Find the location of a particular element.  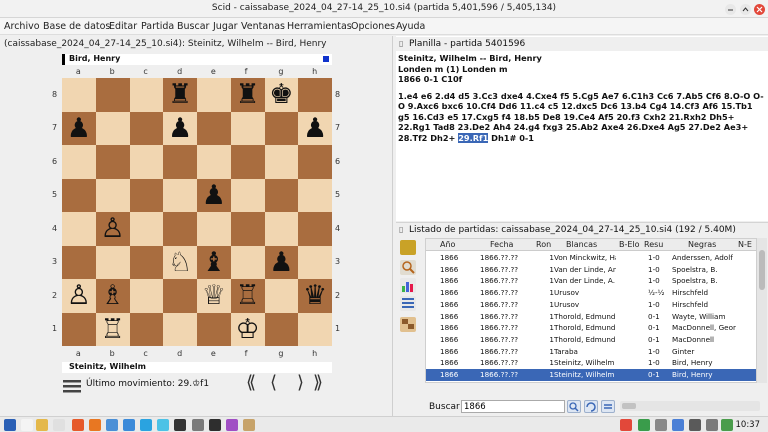

square-h3 is located at coordinates (315, 262).